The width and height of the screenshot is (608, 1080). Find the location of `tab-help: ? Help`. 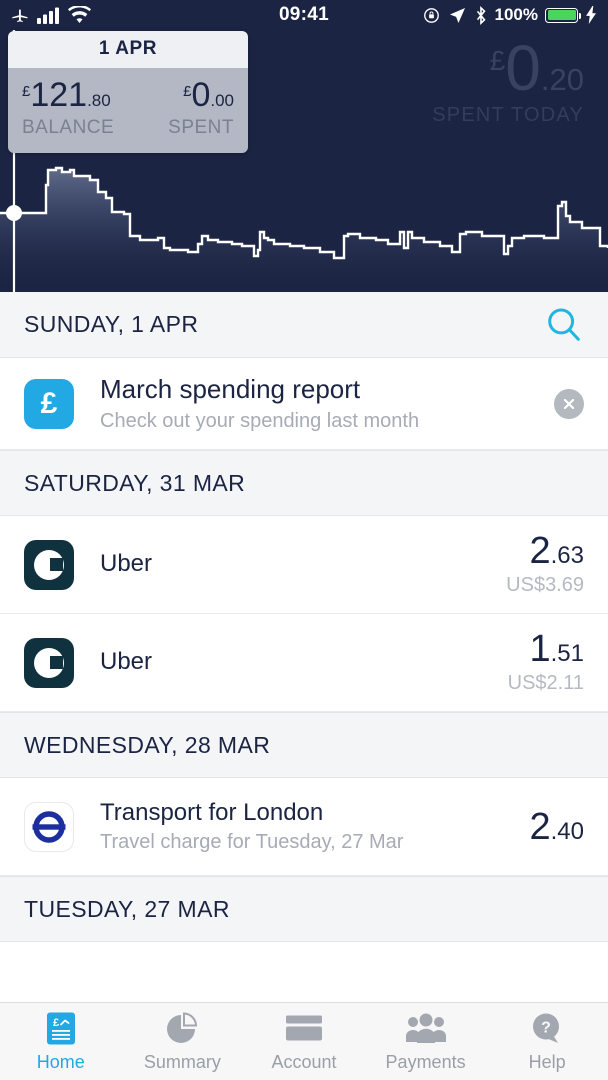

tab-help: ? Help is located at coordinates (547, 1041).